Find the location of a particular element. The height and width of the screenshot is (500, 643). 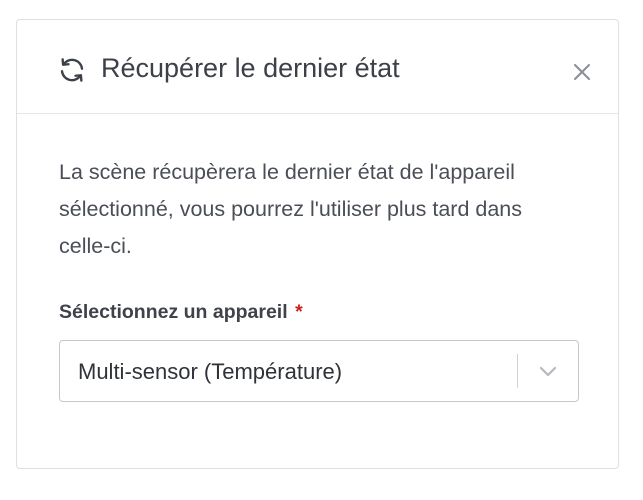

device-select-value: Multi-sensor (Température) is located at coordinates (210, 371).